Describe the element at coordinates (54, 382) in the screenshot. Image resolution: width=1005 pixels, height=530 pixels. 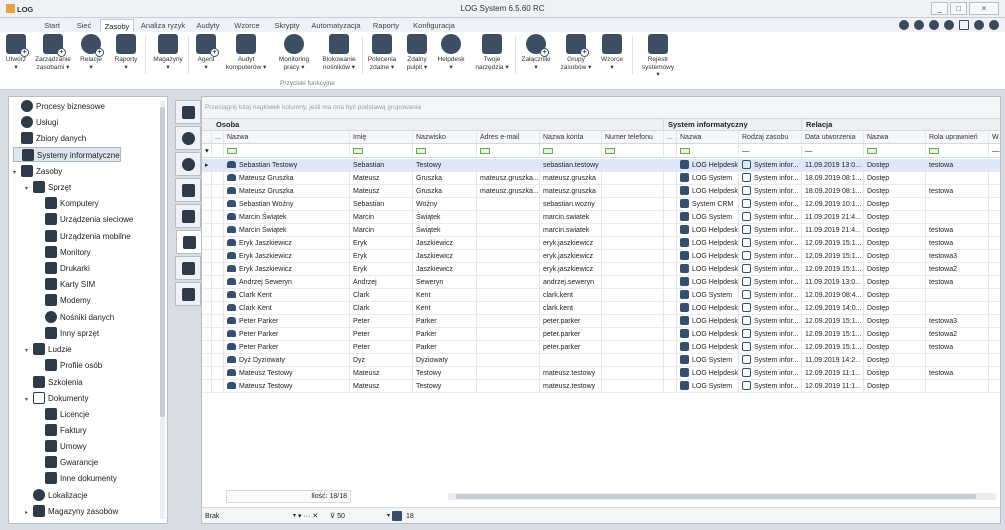
I see `tree-node-training: Szkolenia` at that location.